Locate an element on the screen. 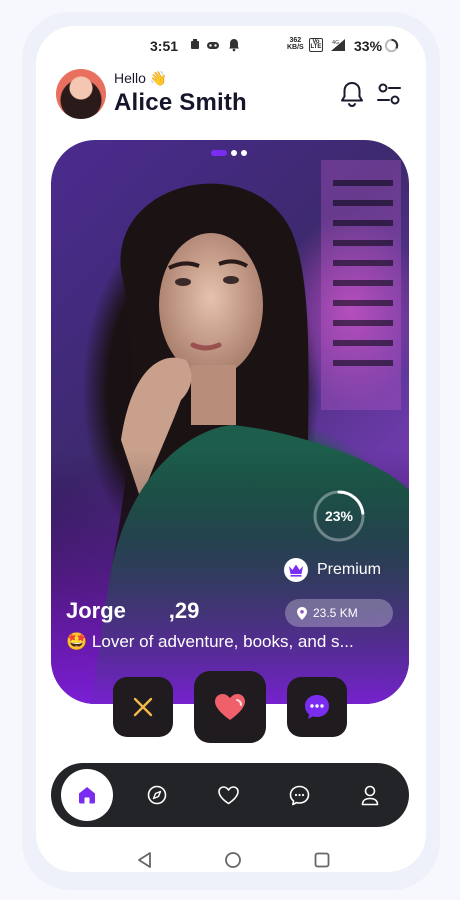 The height and width of the screenshot is (900, 460). signal-icon: 4G is located at coordinates (338, 45).